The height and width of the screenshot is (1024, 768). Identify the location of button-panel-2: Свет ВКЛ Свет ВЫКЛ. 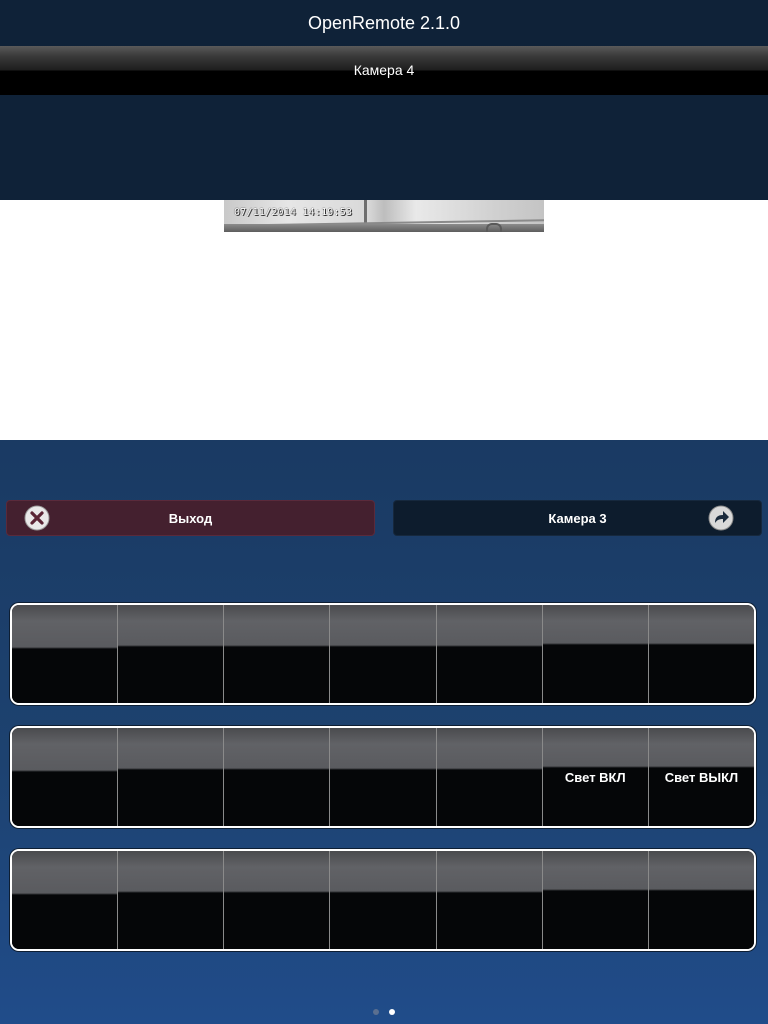
(383, 777).